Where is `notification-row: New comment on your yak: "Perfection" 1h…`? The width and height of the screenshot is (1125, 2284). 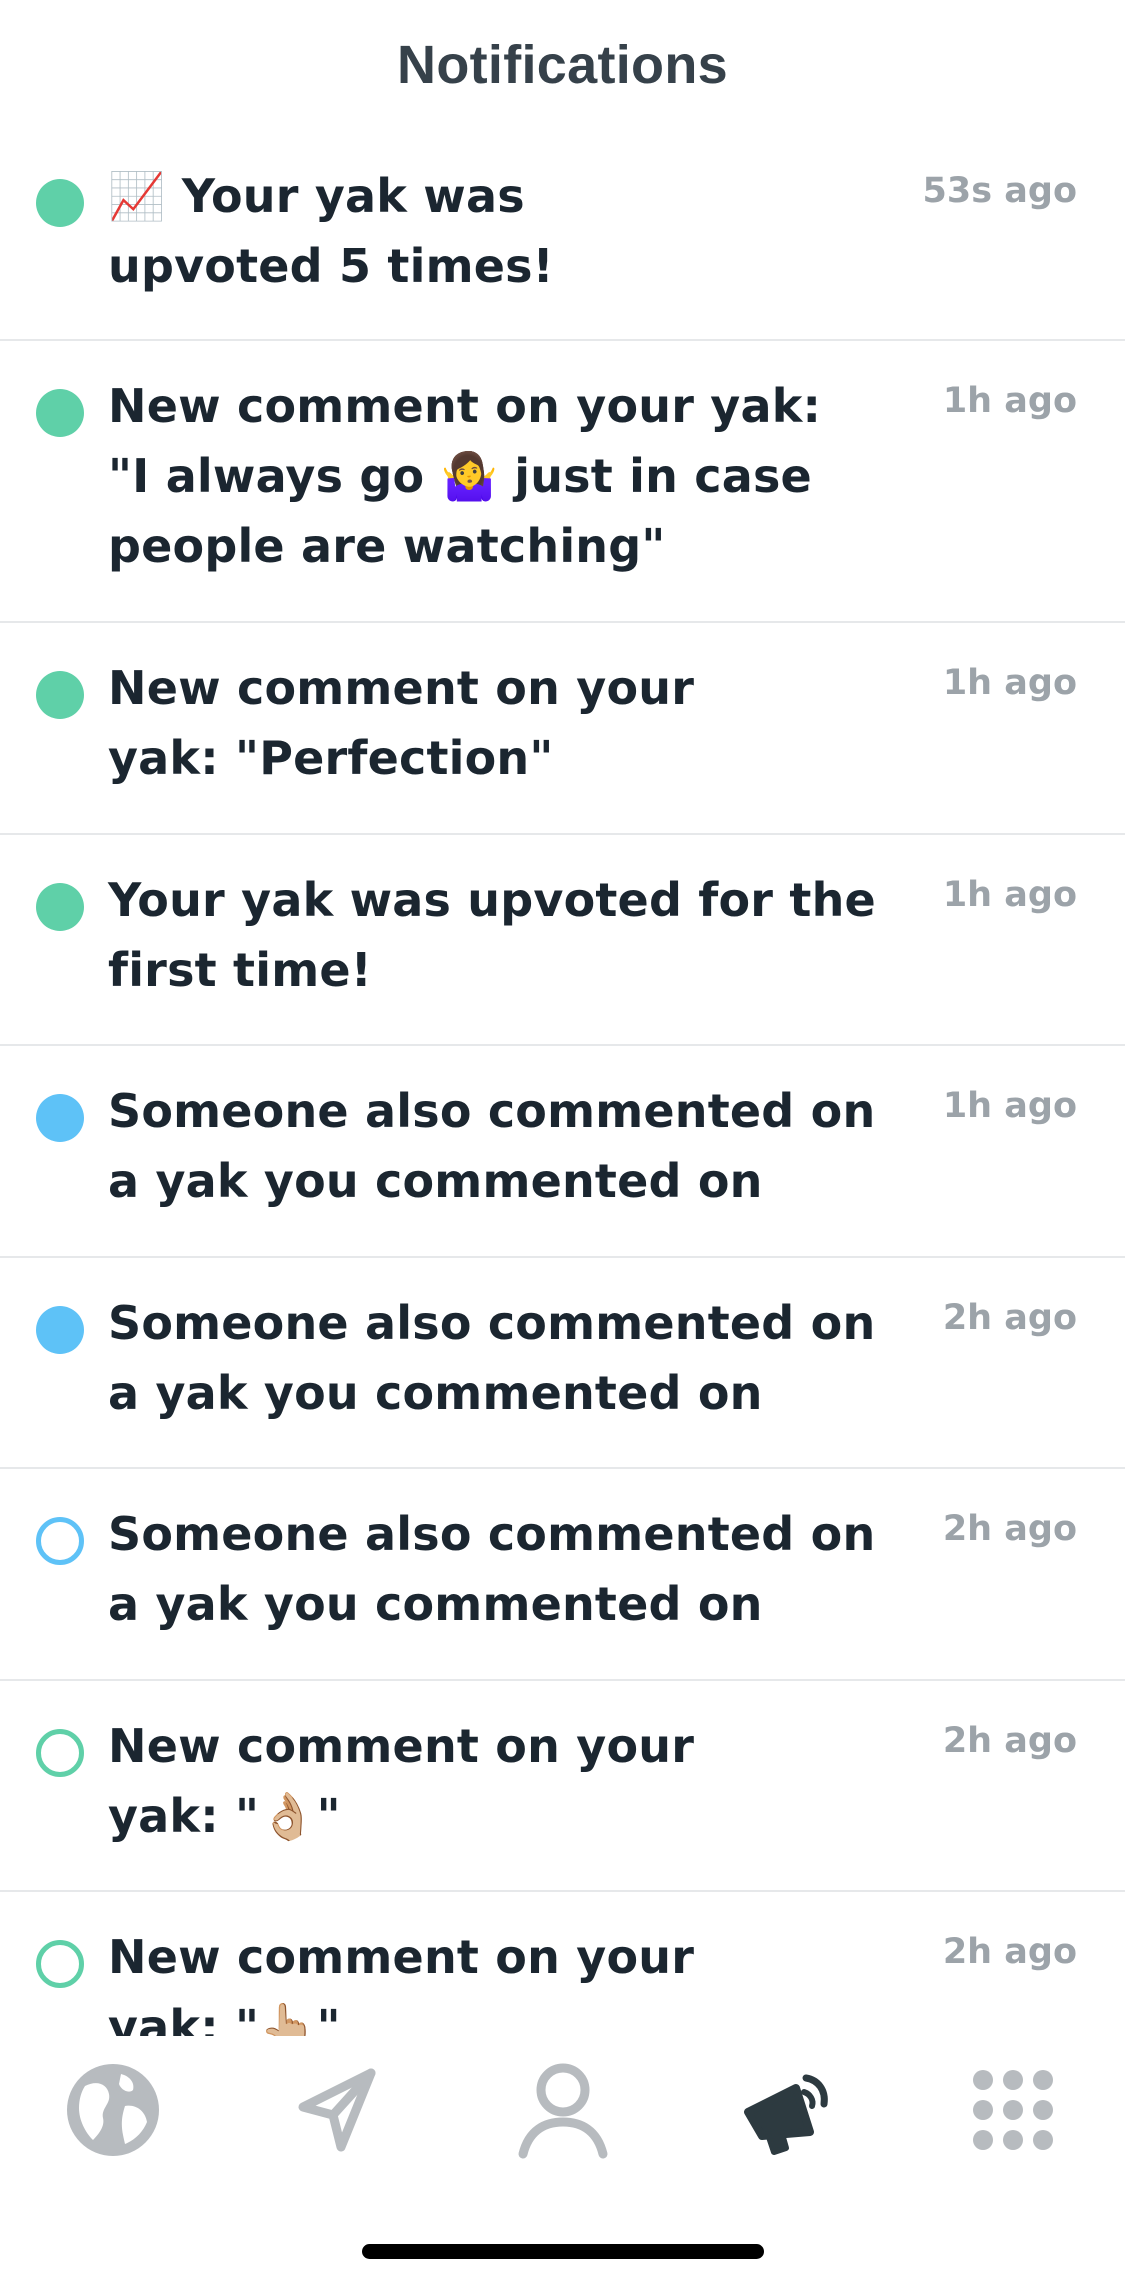
notification-row: New comment on your yak: "Perfection" 1h… is located at coordinates (562, 729).